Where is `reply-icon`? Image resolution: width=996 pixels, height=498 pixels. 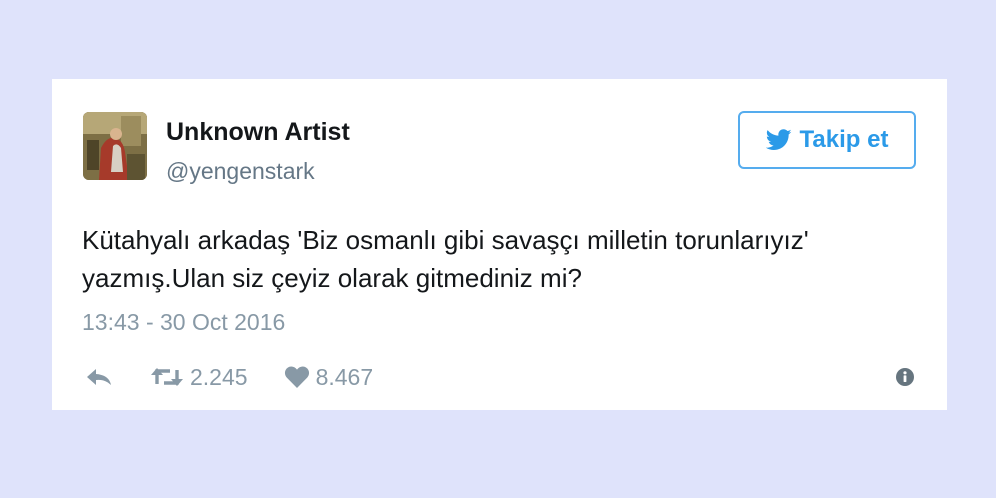
reply-icon is located at coordinates (99, 377).